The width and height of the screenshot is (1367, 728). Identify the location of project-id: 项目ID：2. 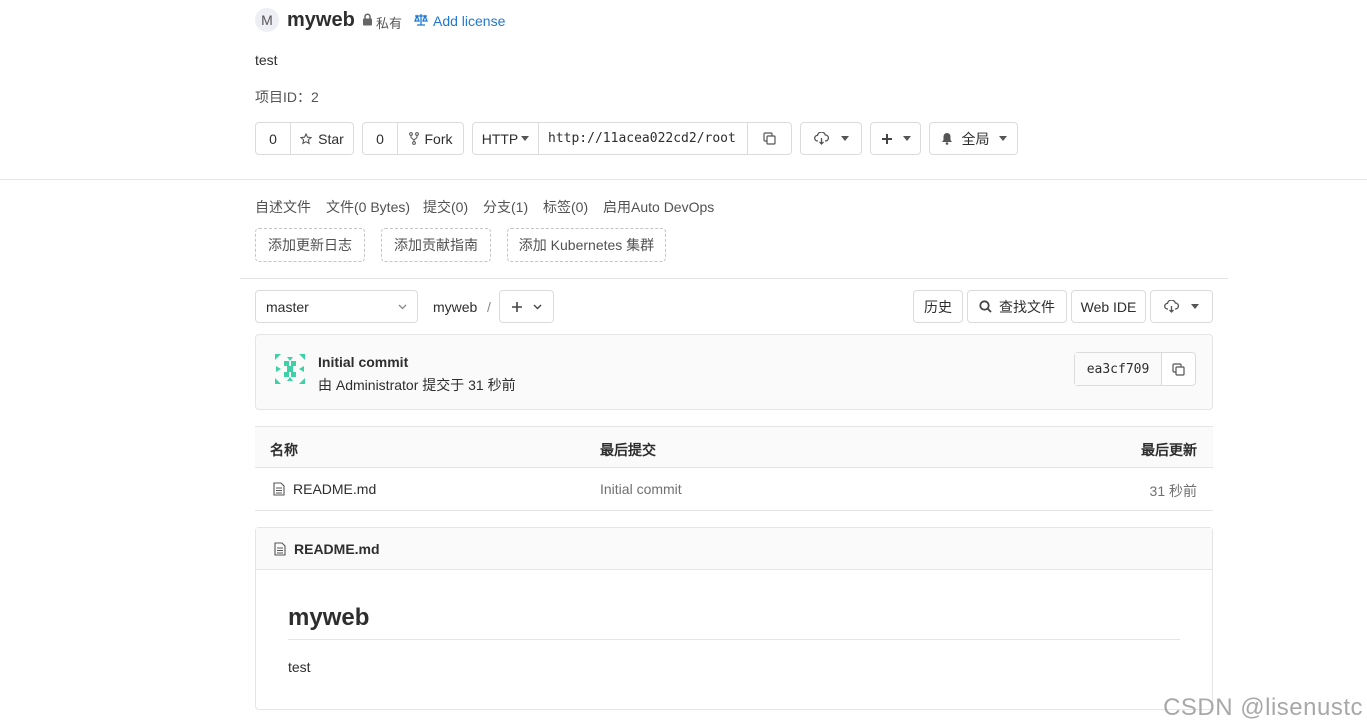
(287, 97).